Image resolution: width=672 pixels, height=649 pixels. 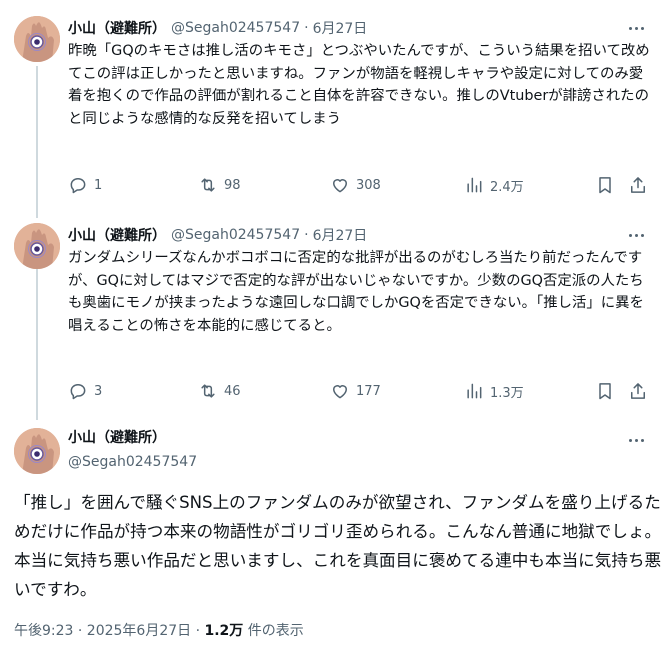 I want to click on retweet-count: 46, so click(x=232, y=391).